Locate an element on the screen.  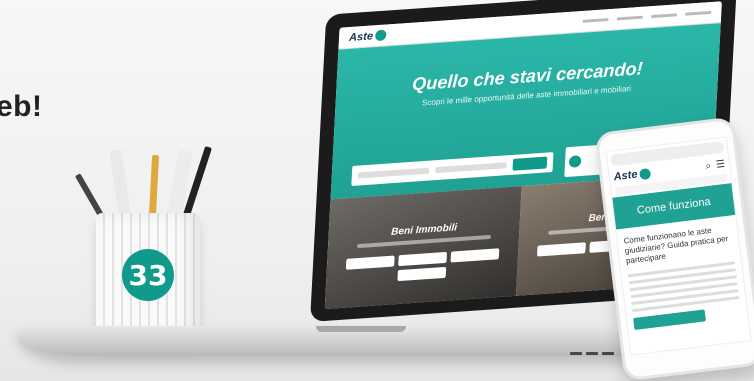
panel-chips is located at coordinates (422, 266).